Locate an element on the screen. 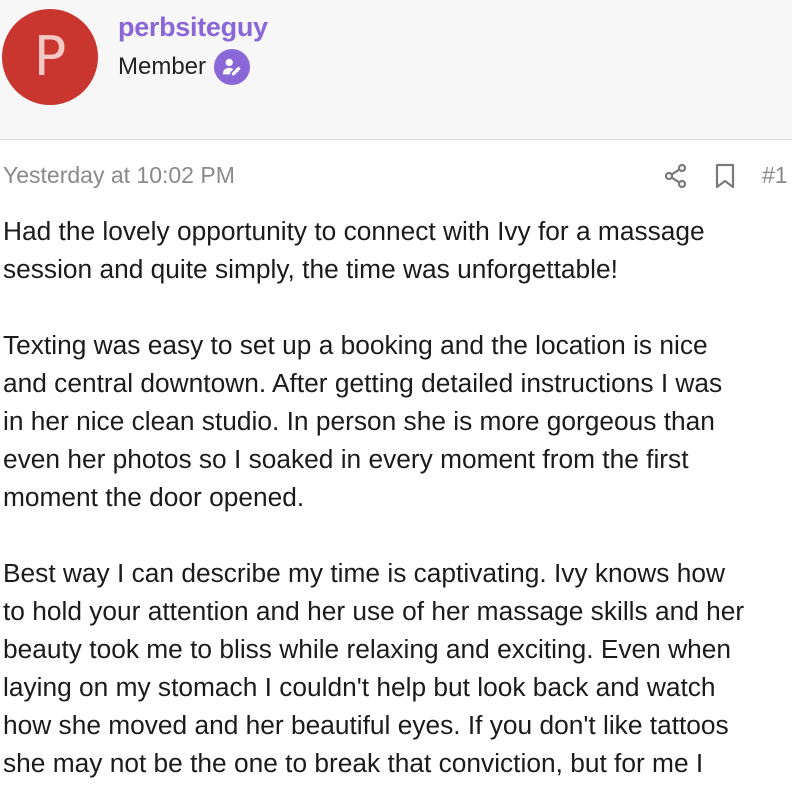 This screenshot has width=792, height=792. member-badge-icon is located at coordinates (232, 67).